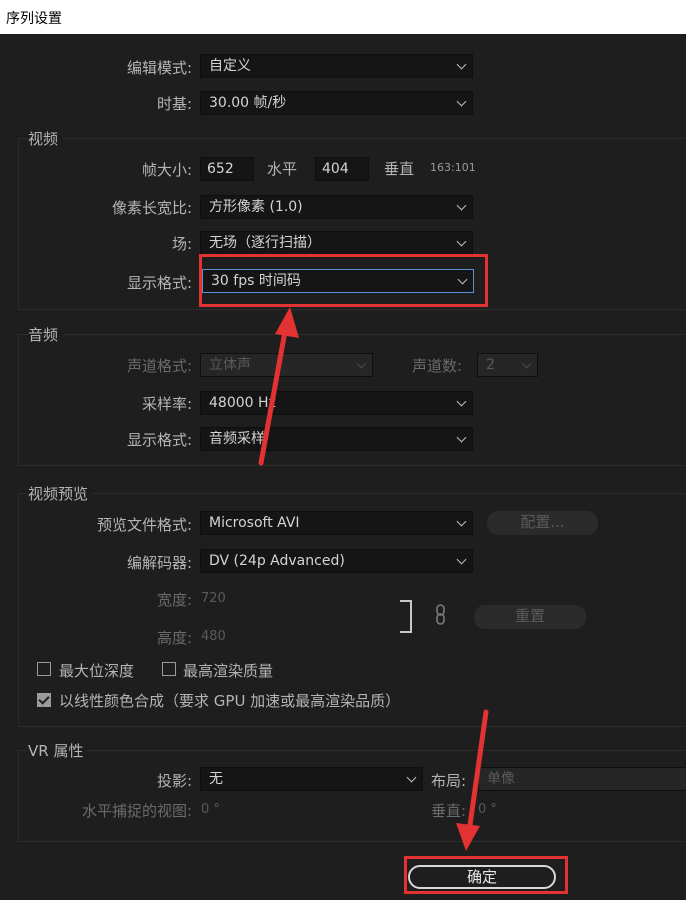 The height and width of the screenshot is (900, 686). Describe the element at coordinates (477, 772) in the screenshot. I see `arrow-down-shaft` at that location.